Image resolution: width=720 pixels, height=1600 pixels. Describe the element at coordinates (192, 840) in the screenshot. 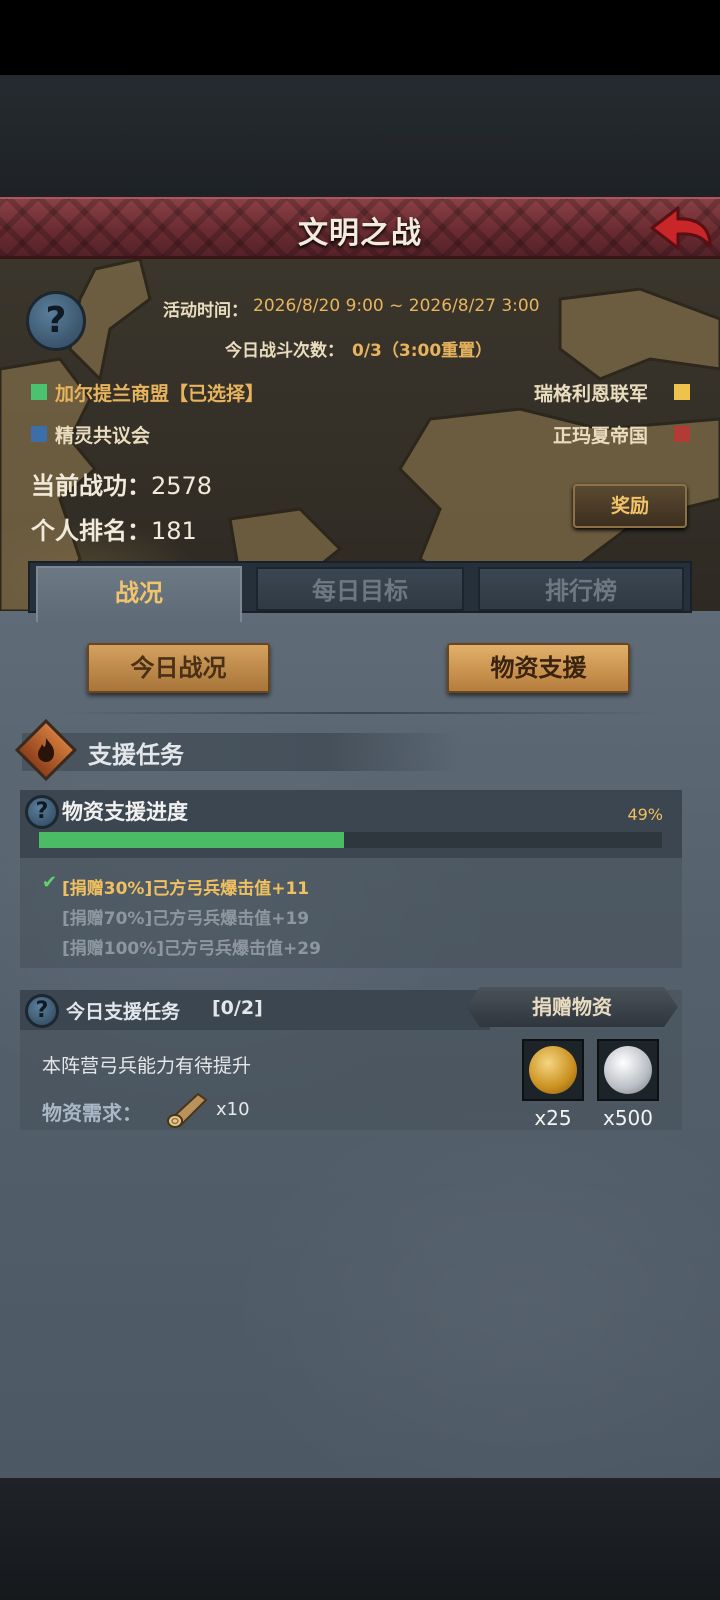

I see `progress-bar-fill` at that location.